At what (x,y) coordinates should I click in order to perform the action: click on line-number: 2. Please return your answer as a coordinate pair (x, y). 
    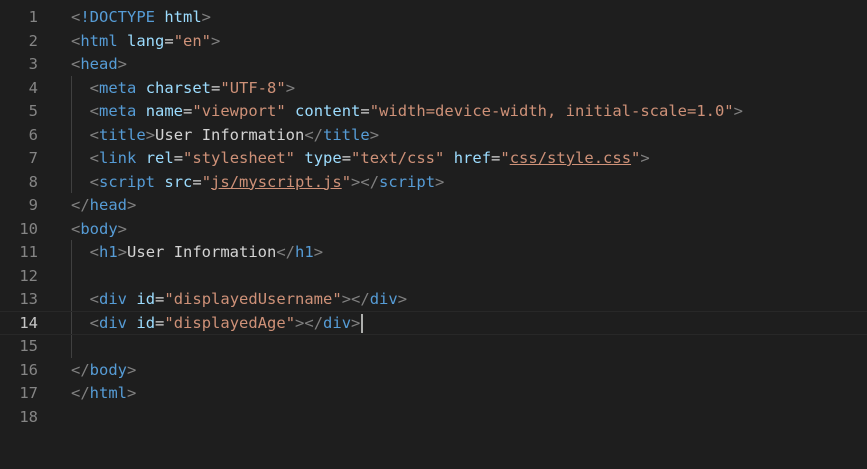
    Looking at the image, I should click on (33, 40).